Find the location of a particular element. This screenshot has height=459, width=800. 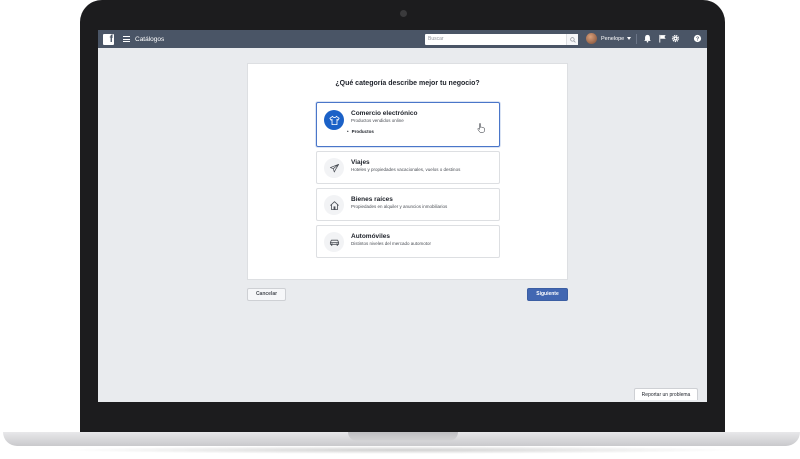

hand-cursor-icon is located at coordinates (481, 128).